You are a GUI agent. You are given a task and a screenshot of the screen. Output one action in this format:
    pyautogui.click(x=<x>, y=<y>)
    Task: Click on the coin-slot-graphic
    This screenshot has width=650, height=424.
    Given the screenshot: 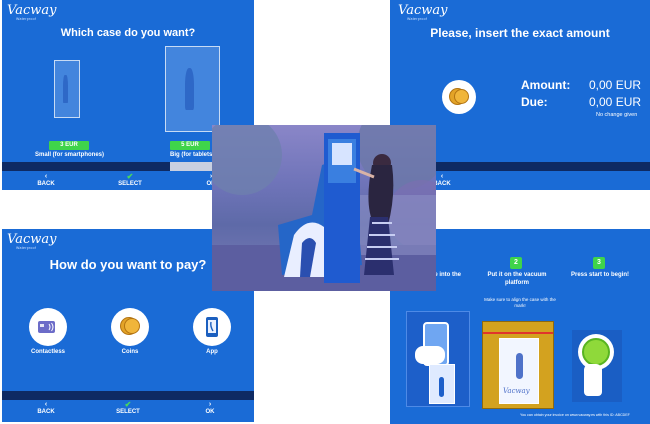 What is the action you would take?
    pyautogui.click(x=459, y=97)
    